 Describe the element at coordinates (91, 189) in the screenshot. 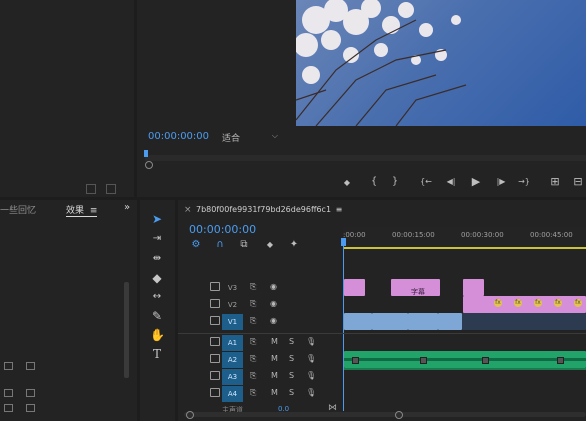

I see `source-panel-footer-icon` at that location.